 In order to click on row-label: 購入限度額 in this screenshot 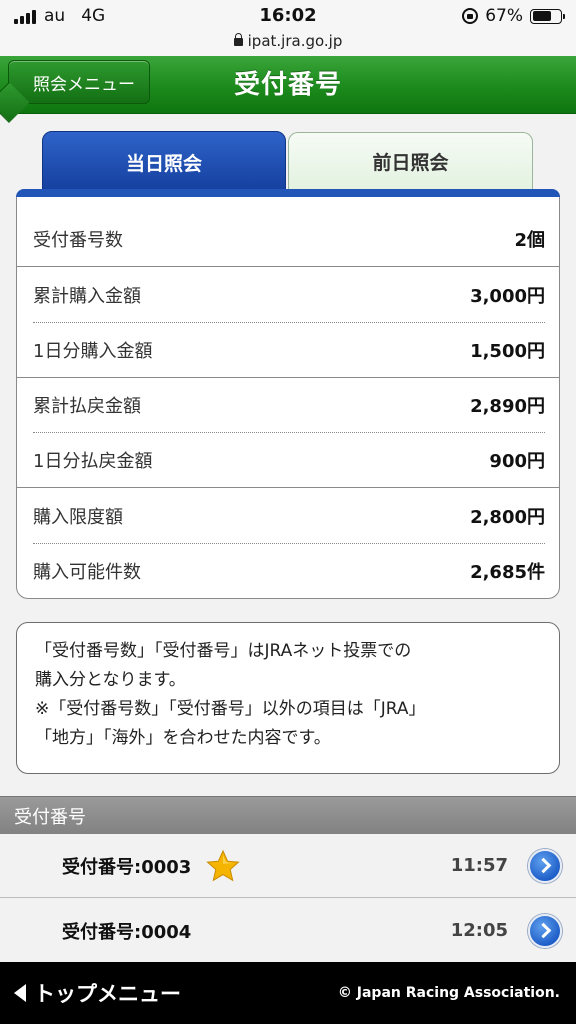, I will do `click(78, 517)`.